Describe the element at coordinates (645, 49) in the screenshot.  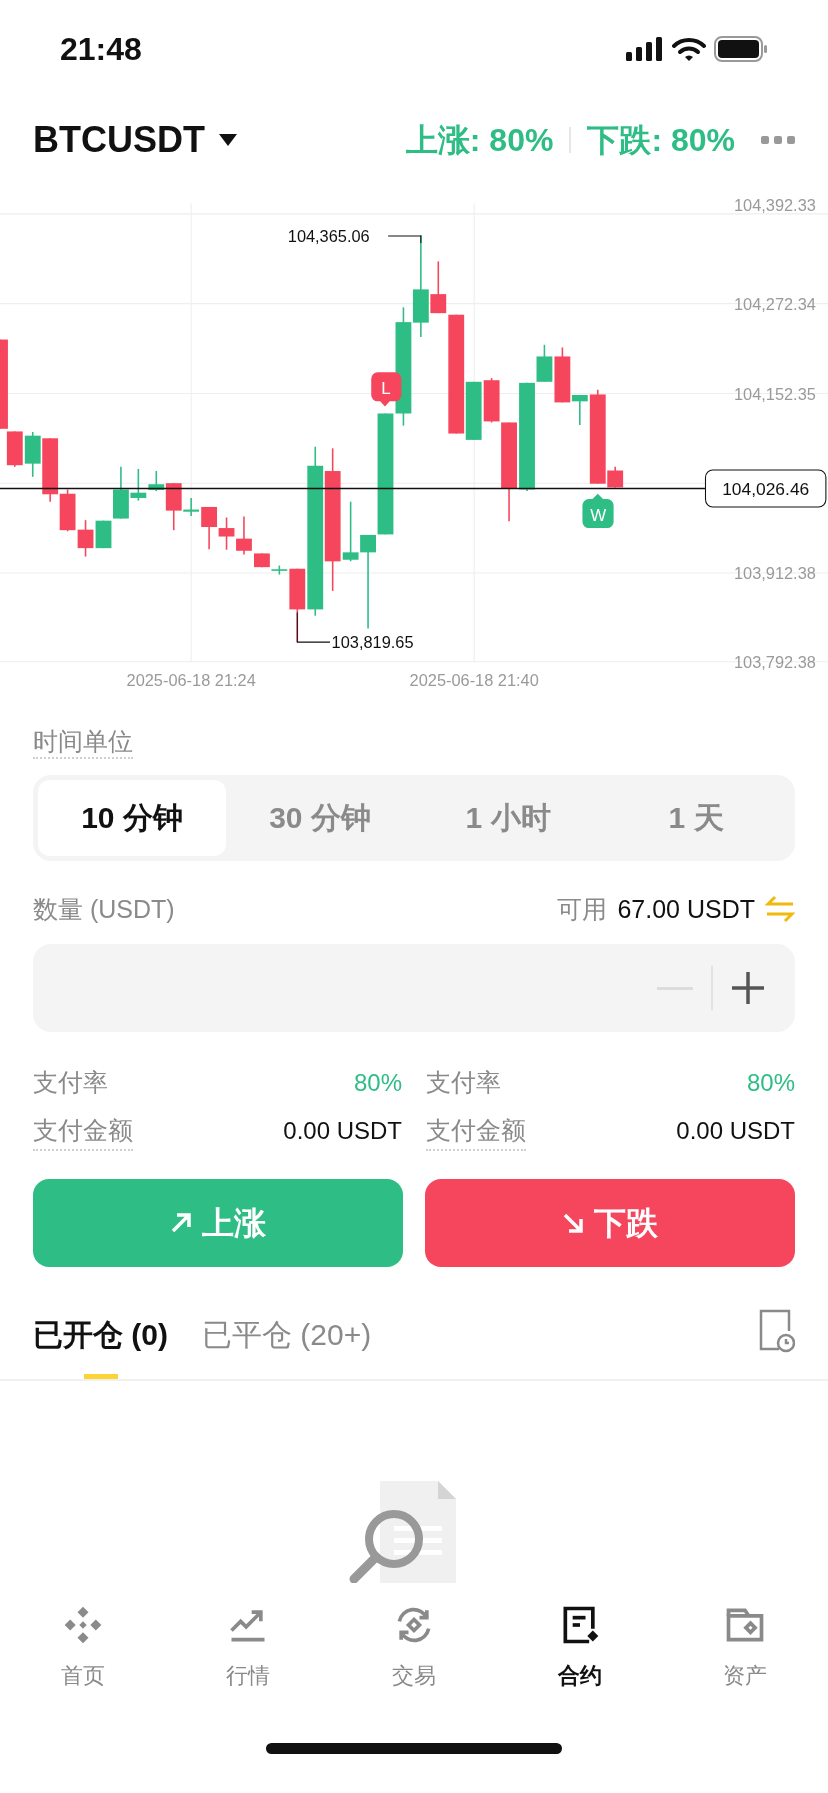
I see `signal-icon` at that location.